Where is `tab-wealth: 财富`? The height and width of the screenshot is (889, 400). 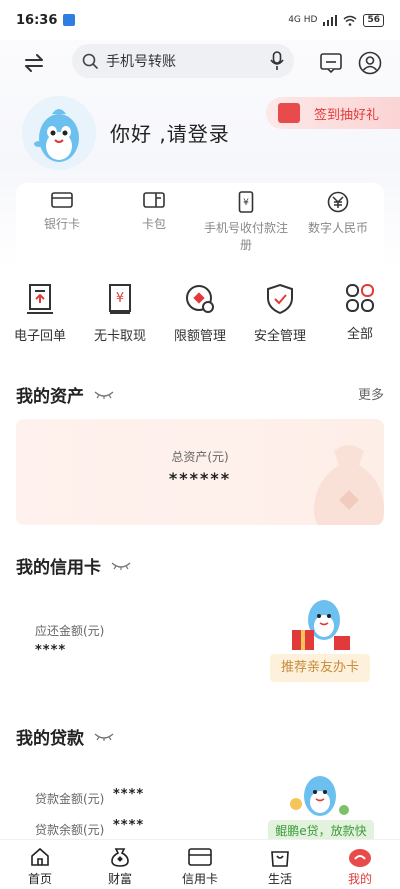
tab-wealth: 财富 is located at coordinates (120, 864).